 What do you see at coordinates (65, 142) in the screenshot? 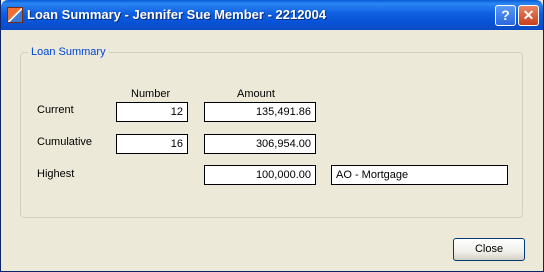
I see `row-label-cumulative: Cumulative` at bounding box center [65, 142].